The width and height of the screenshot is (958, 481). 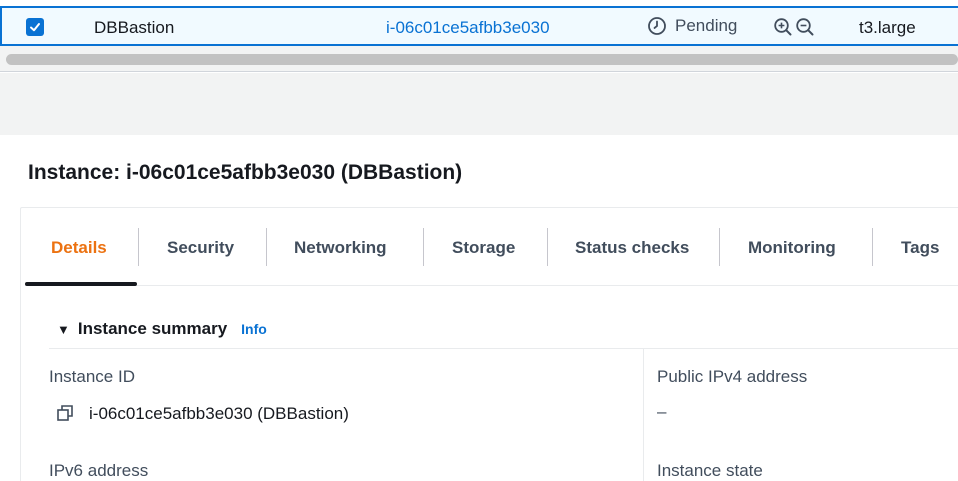 I want to click on tab-security: Security, so click(x=200, y=248).